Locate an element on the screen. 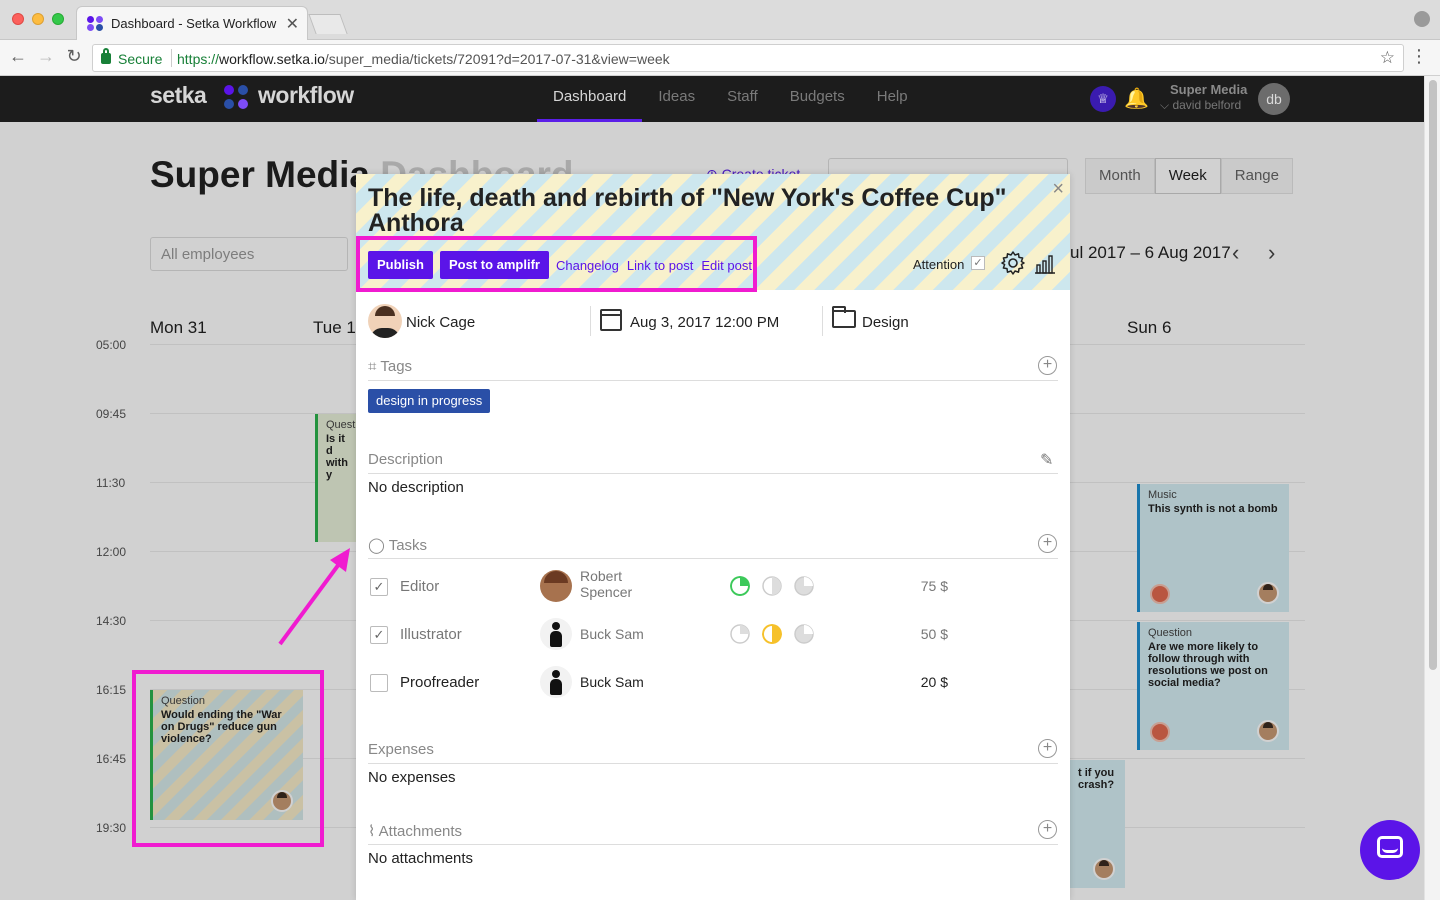 The image size is (1440, 900). logo-workflow: workflow is located at coordinates (306, 95).